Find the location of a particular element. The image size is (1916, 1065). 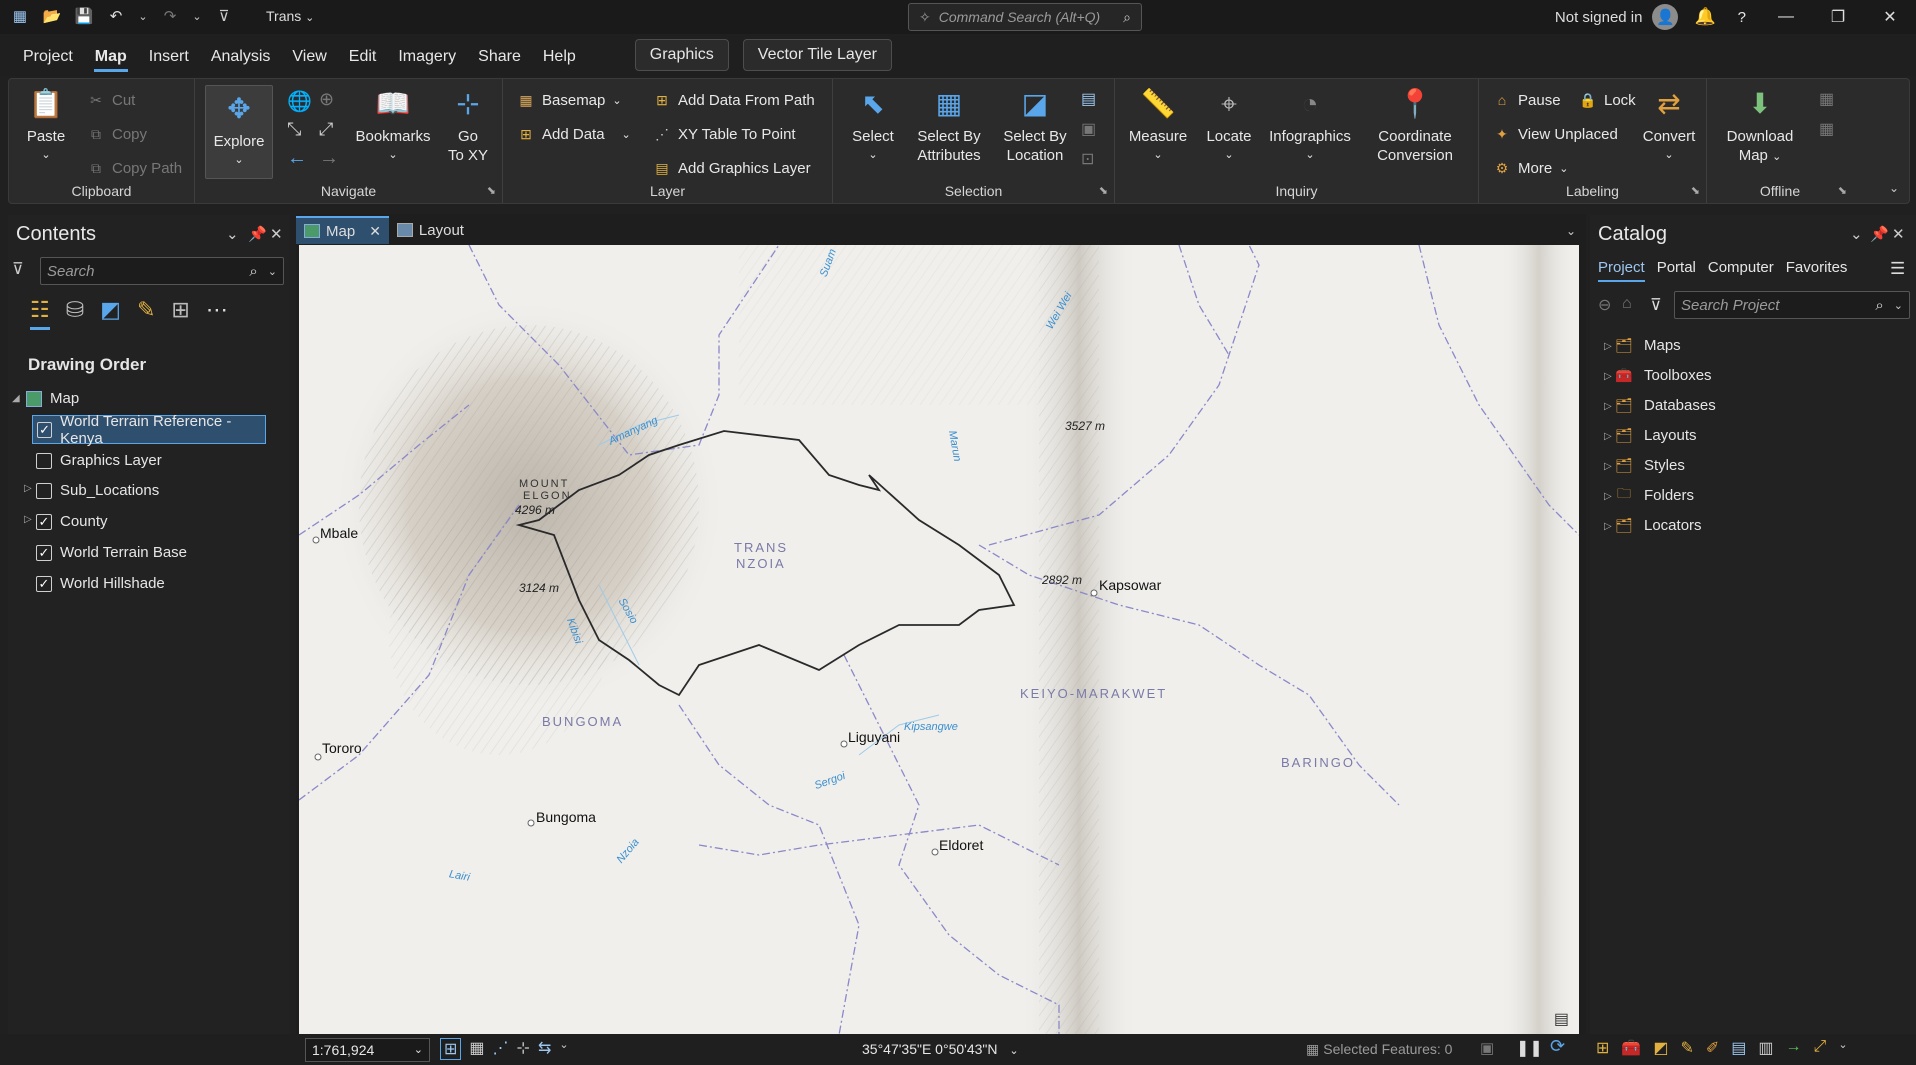

layer-item: ✓ World Terrain Base is located at coordinates (177, 552).